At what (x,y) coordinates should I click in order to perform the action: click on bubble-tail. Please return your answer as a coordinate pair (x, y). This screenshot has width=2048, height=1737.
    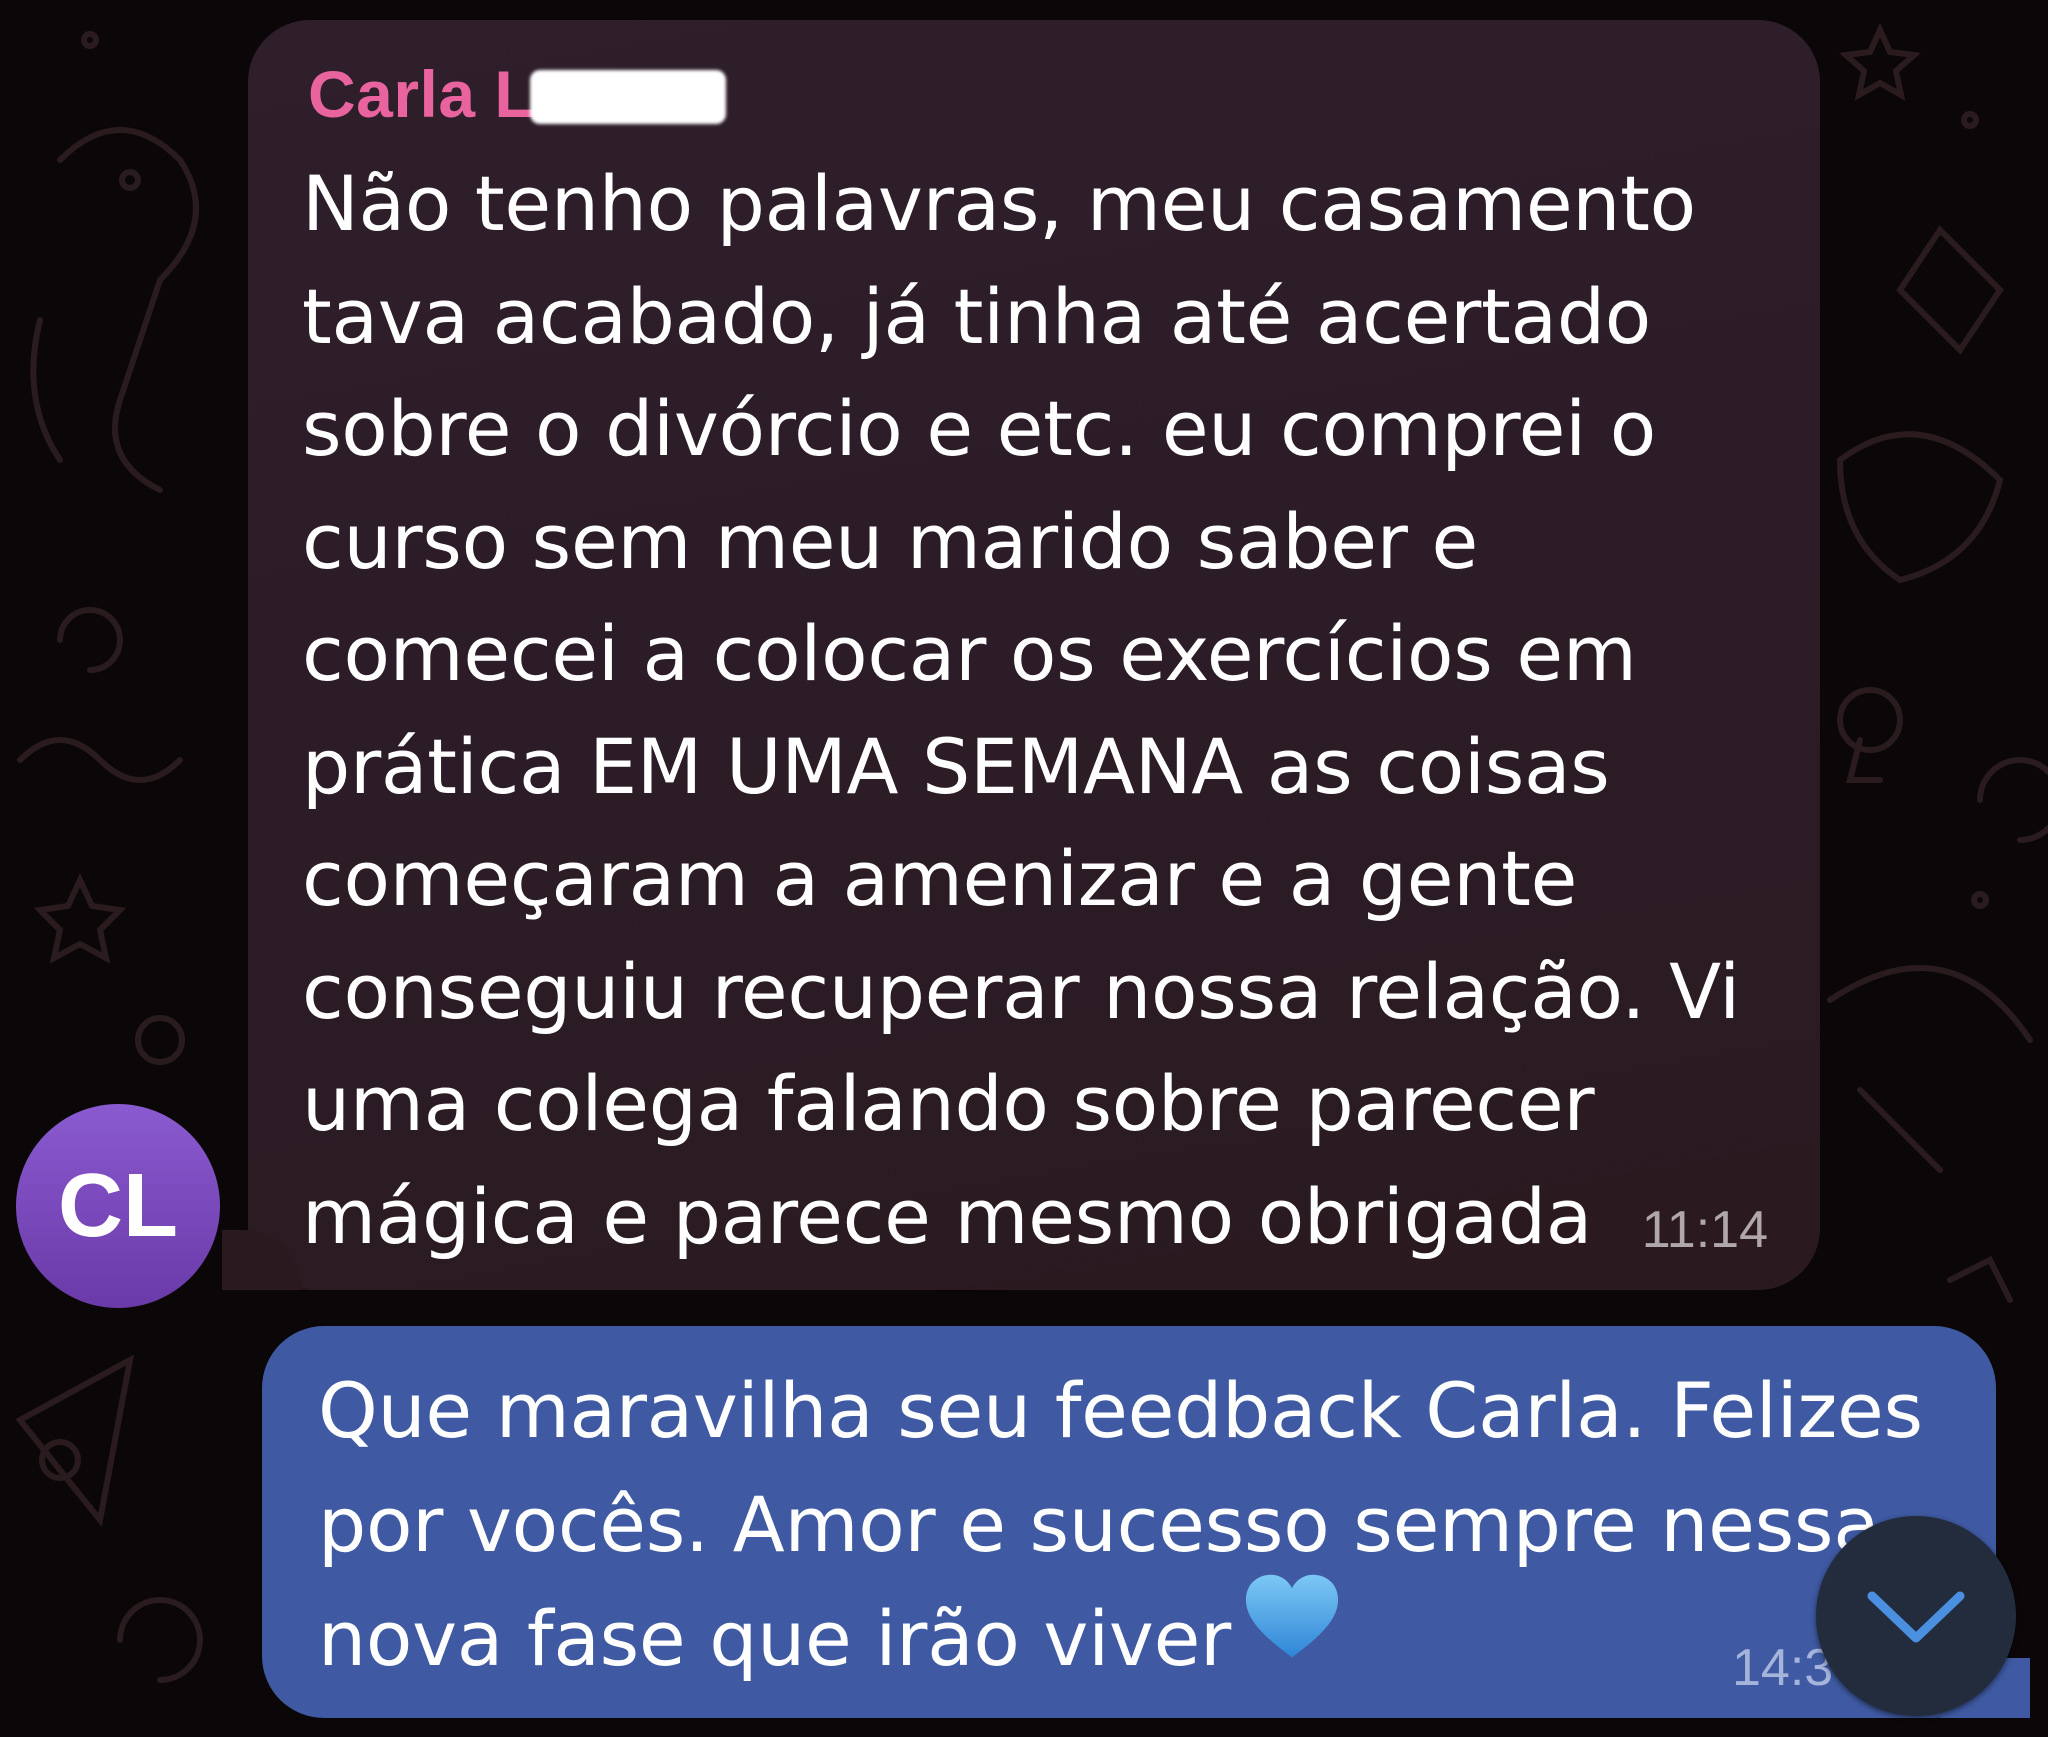
    Looking at the image, I should click on (262, 1260).